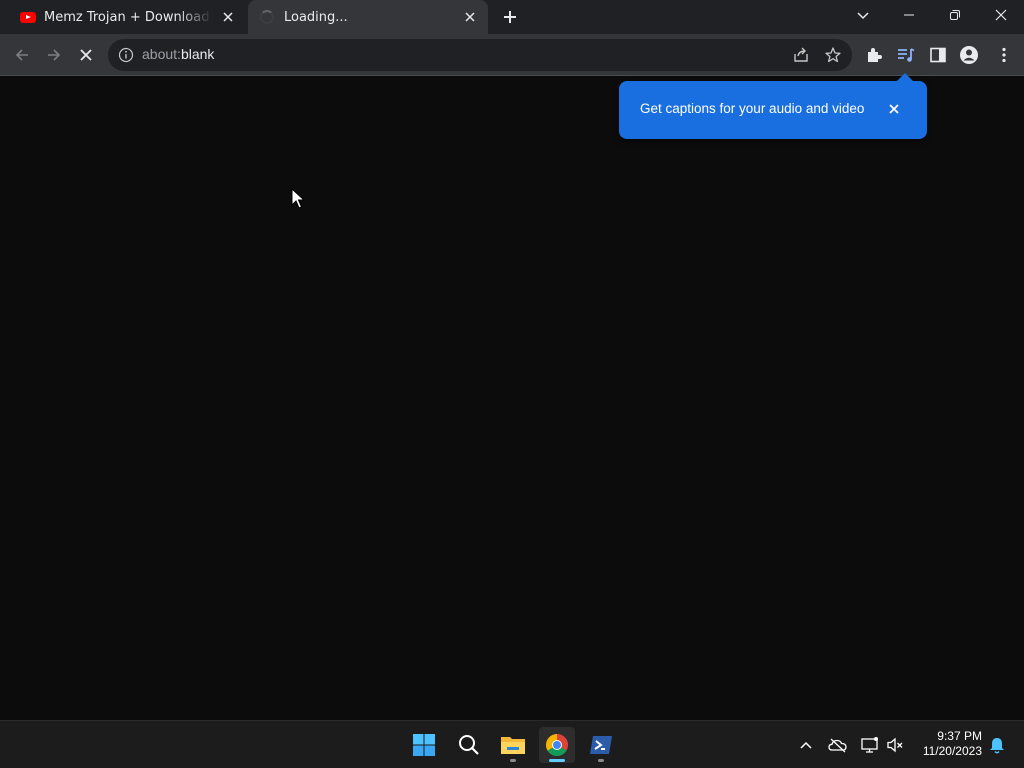  What do you see at coordinates (28, 17) in the screenshot?
I see `youtube-icon` at bounding box center [28, 17].